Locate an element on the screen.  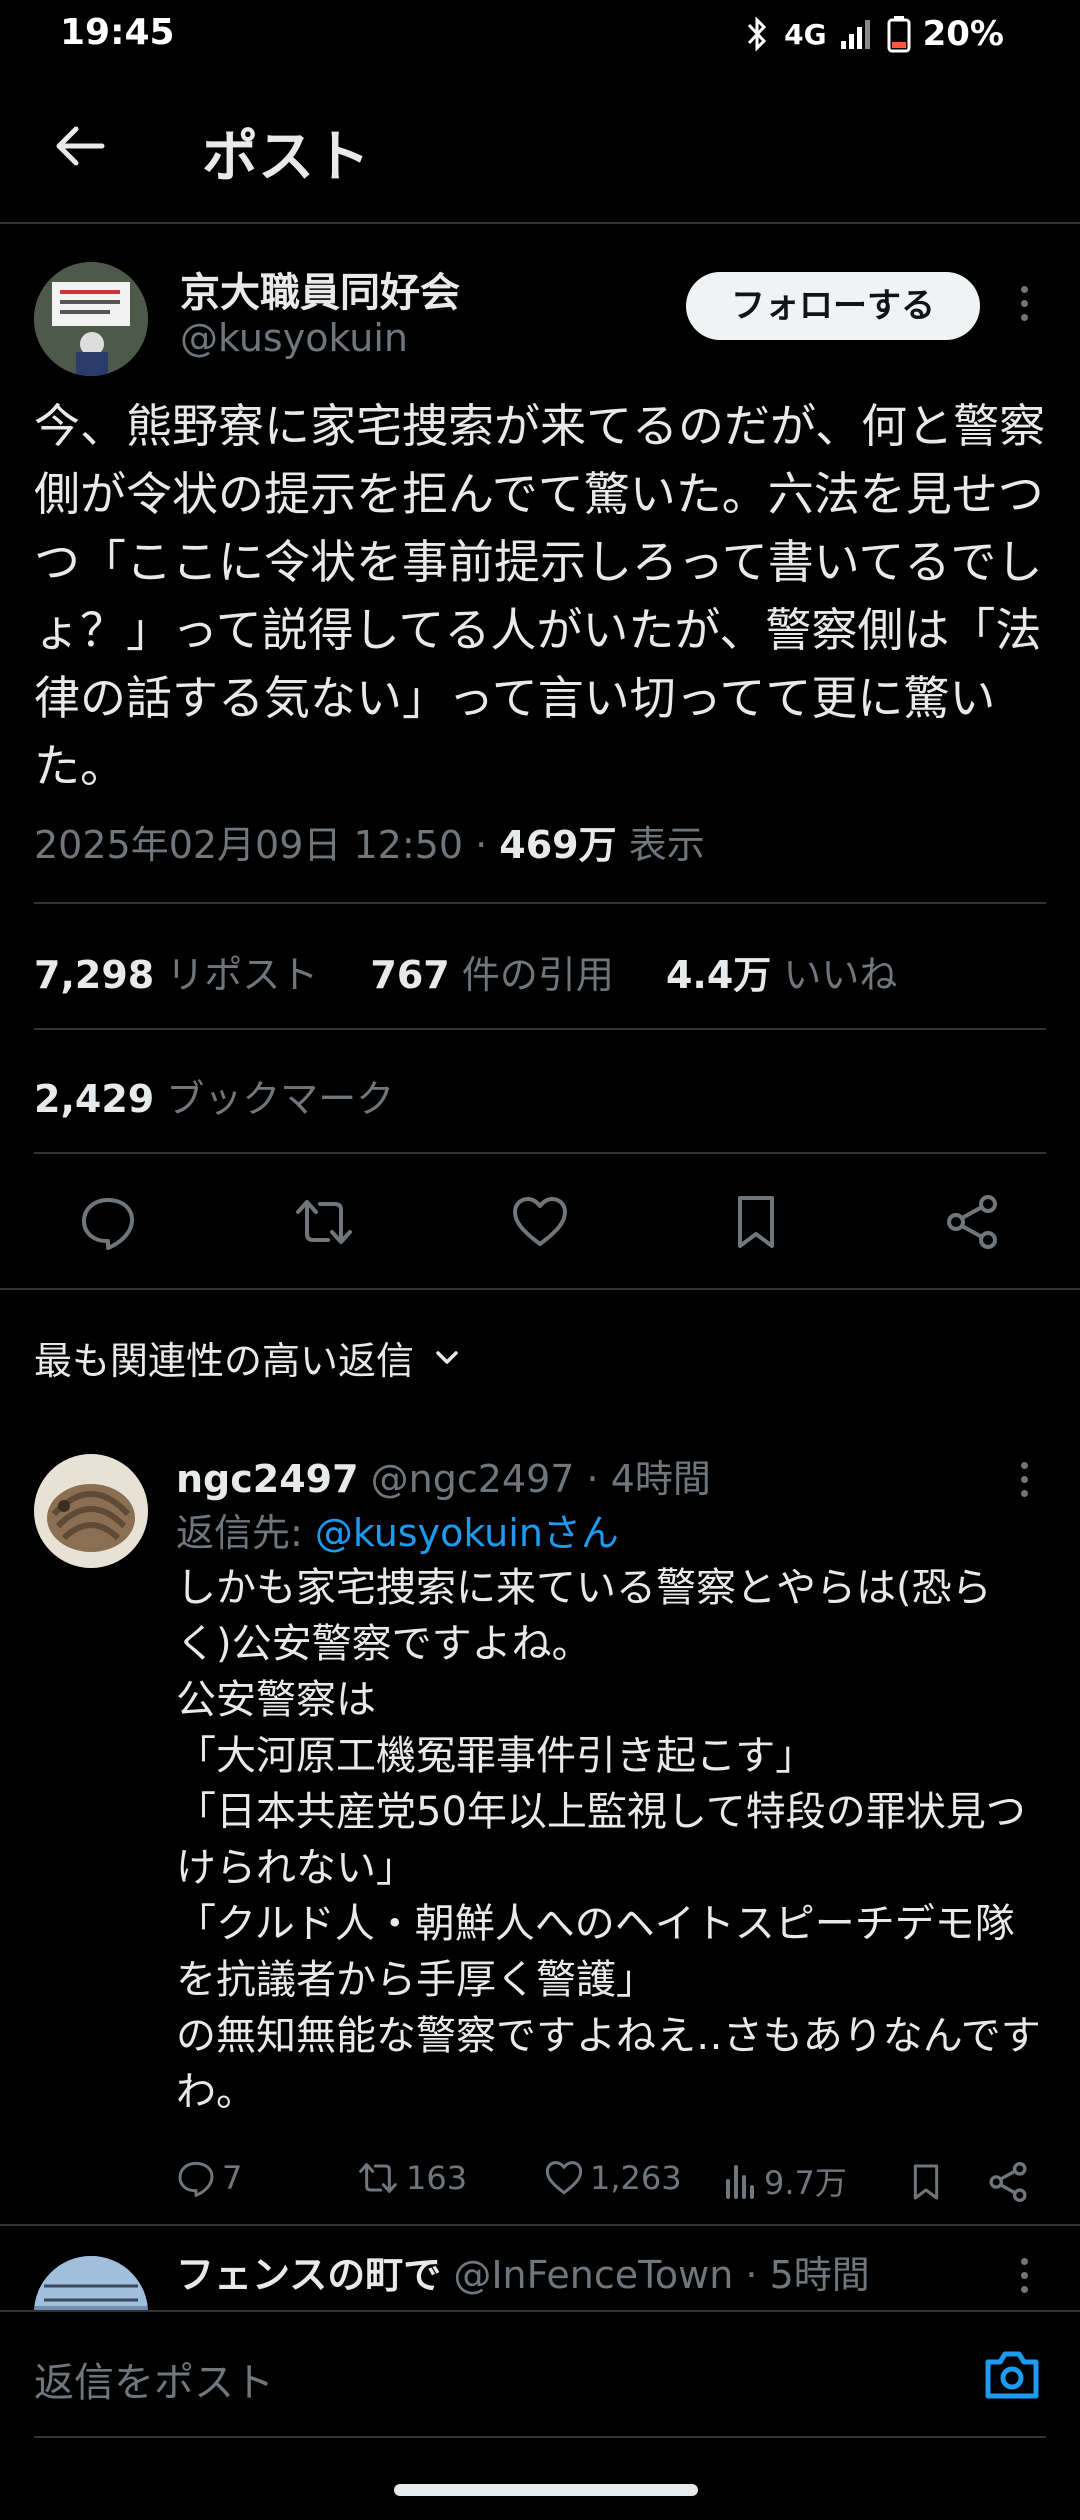
battery-percent: 20% is located at coordinates (963, 34).